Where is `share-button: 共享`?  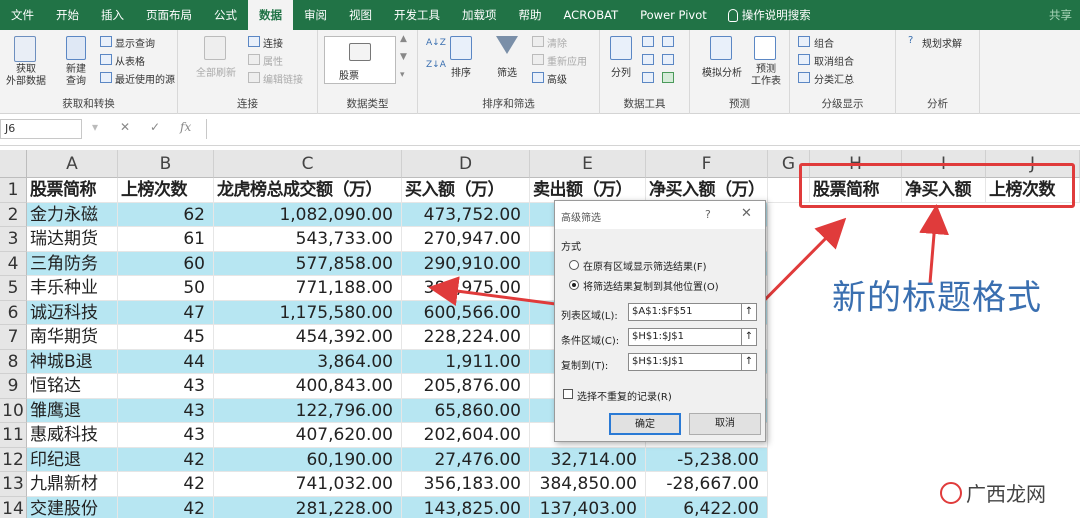 share-button: 共享 is located at coordinates (1064, 15).